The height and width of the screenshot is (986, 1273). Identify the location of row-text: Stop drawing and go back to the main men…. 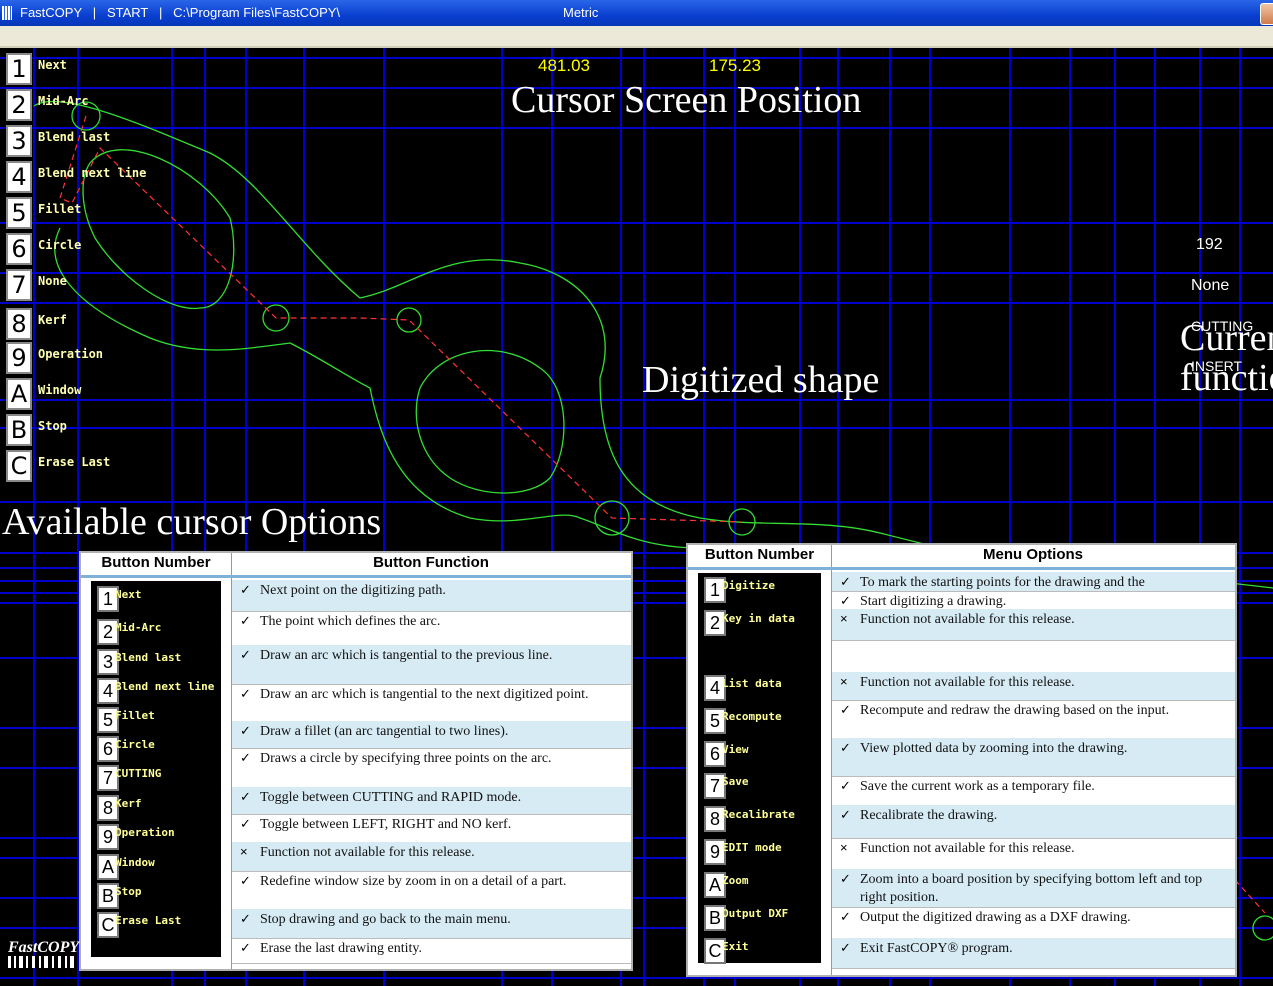
(385, 919).